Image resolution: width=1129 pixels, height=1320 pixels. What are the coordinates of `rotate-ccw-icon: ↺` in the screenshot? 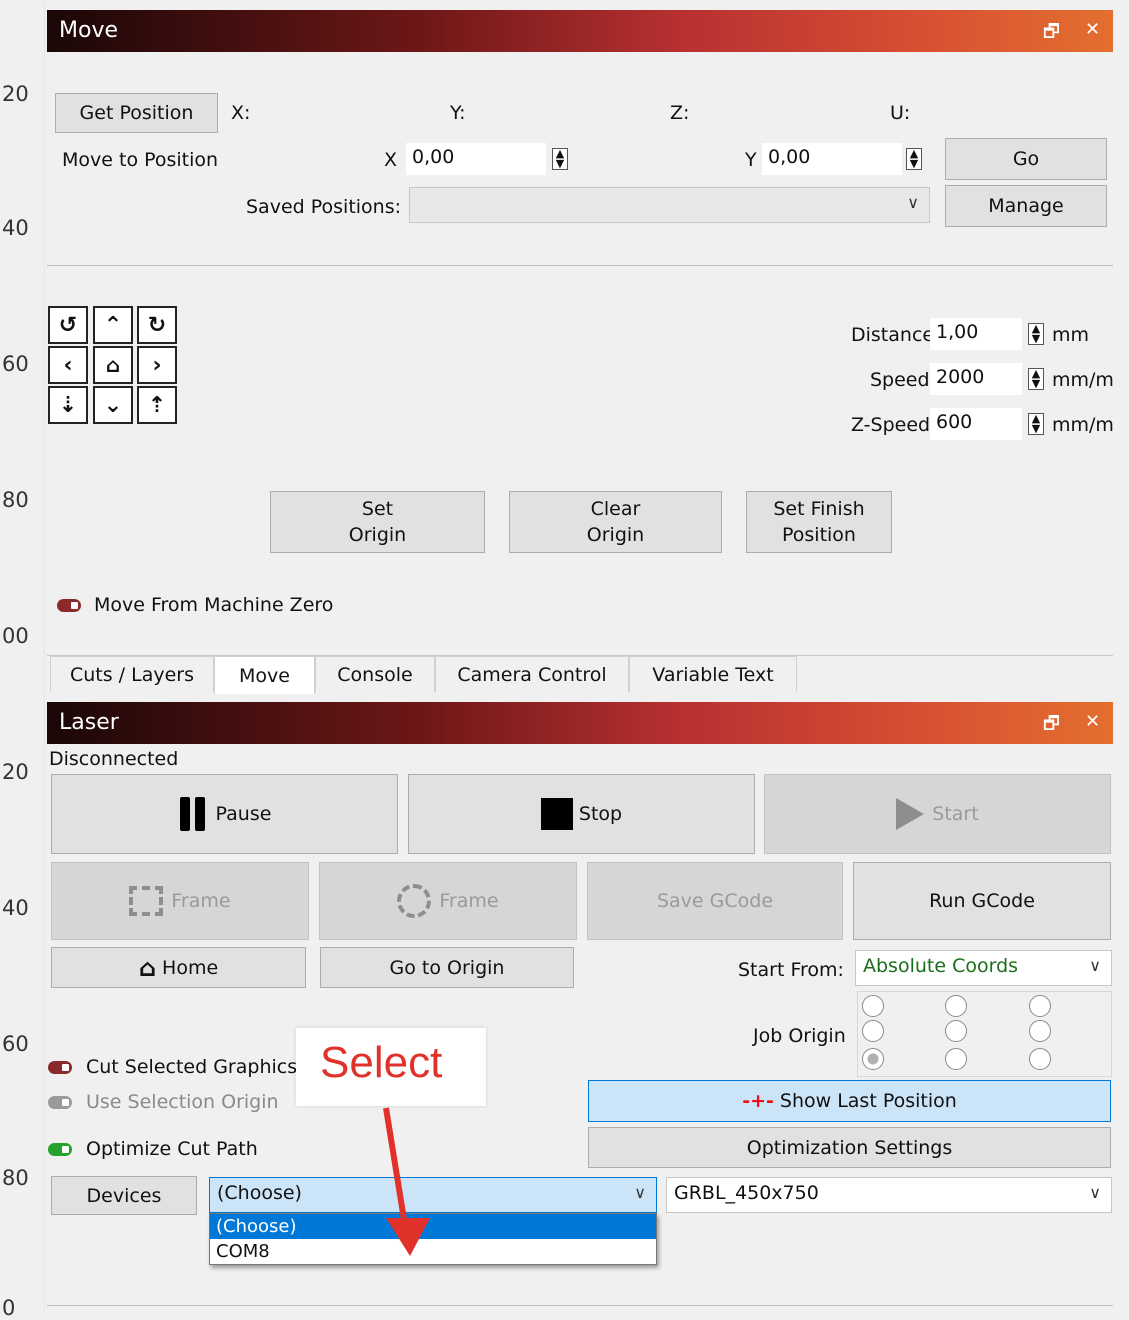 It's located at (68, 325).